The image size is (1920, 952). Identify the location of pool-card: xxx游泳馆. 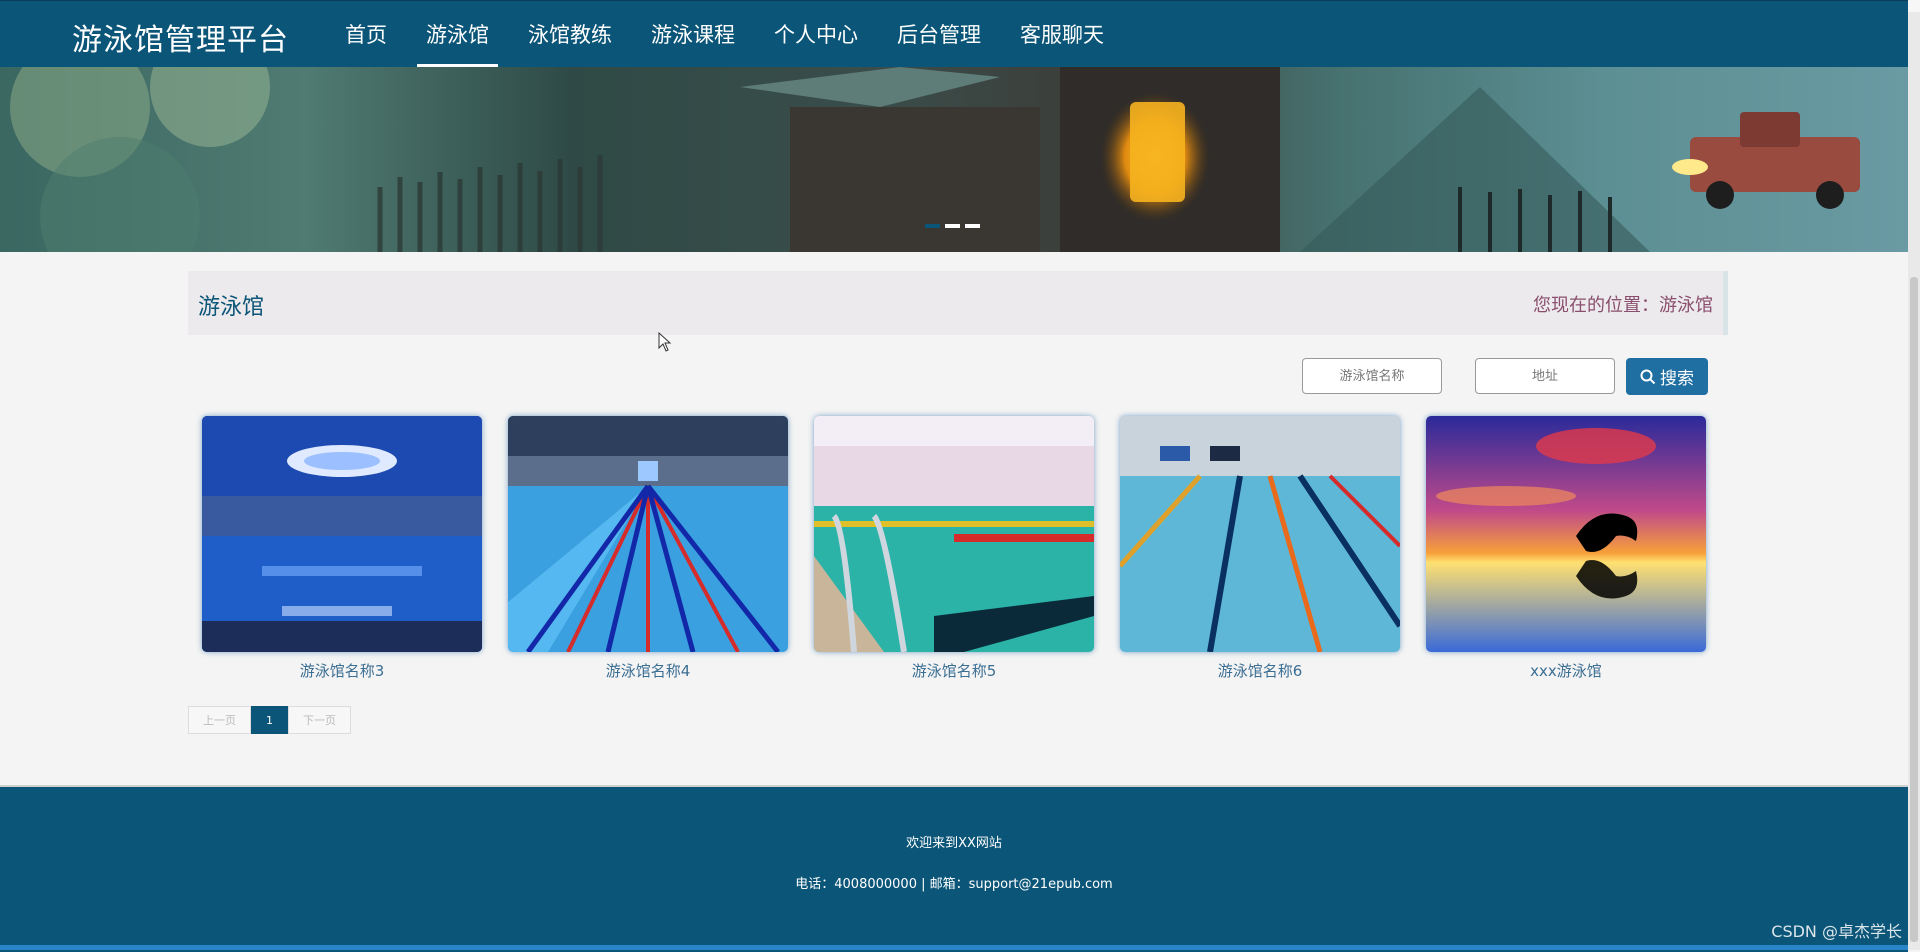
(1566, 548).